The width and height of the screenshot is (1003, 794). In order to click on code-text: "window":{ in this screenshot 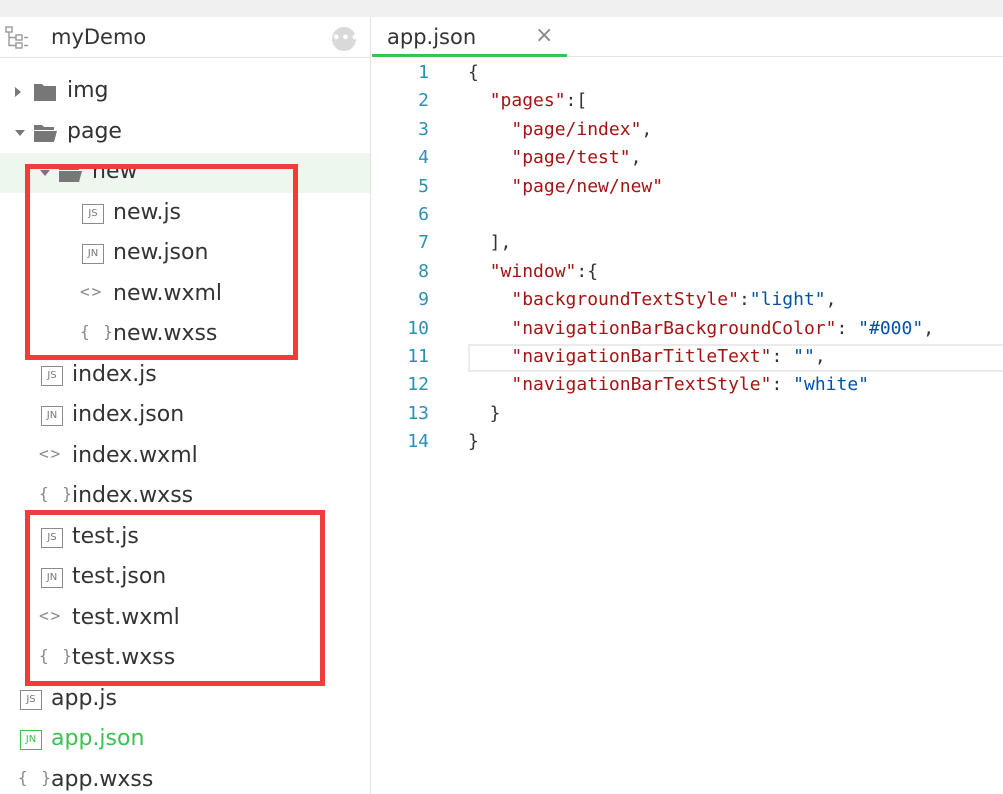, I will do `click(533, 271)`.